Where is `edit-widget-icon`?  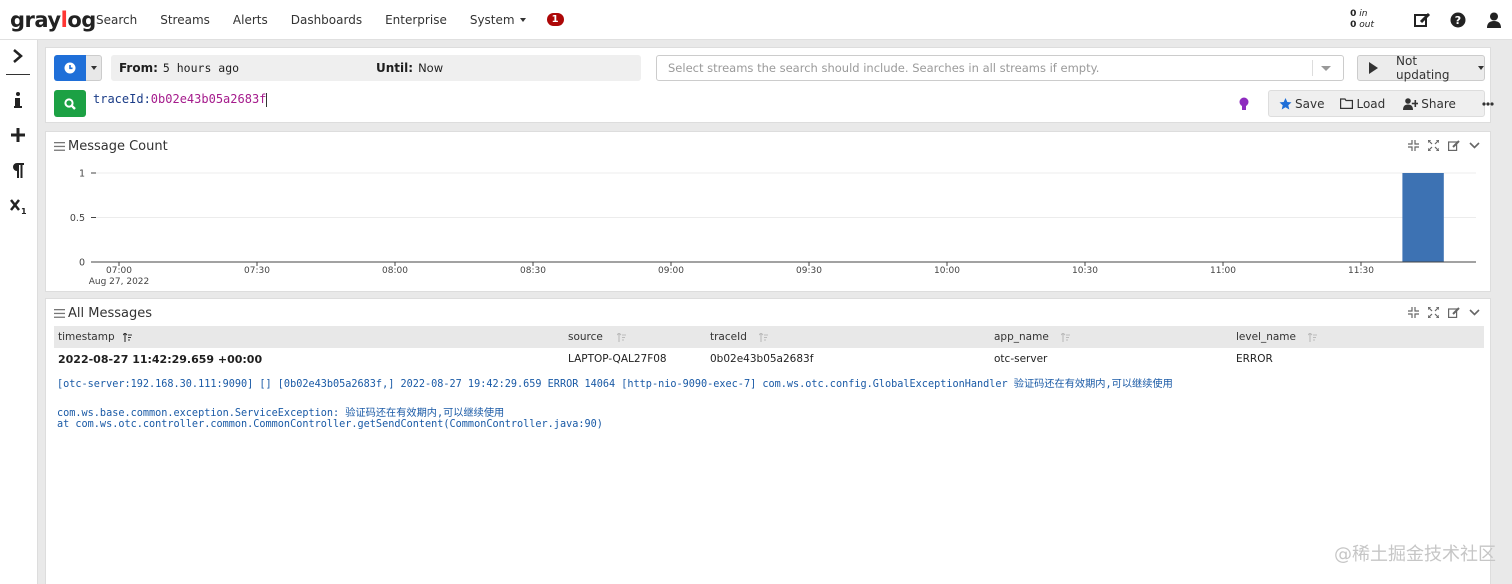 edit-widget-icon is located at coordinates (1454, 312).